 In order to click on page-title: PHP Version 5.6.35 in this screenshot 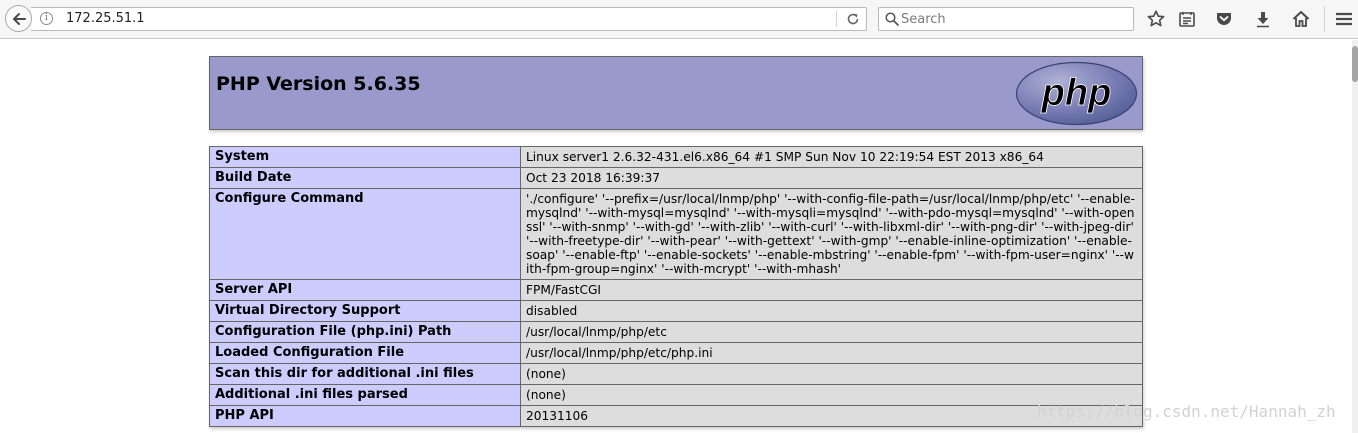, I will do `click(318, 84)`.